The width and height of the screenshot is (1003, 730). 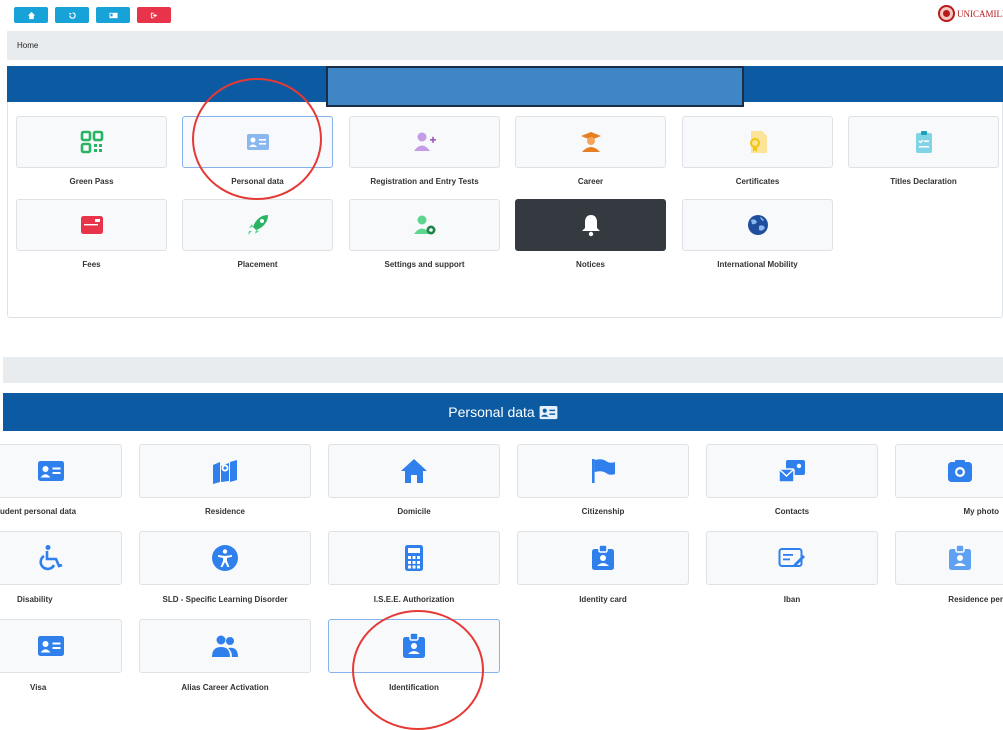 I want to click on tile-isee-authorization, so click(x=414, y=558).